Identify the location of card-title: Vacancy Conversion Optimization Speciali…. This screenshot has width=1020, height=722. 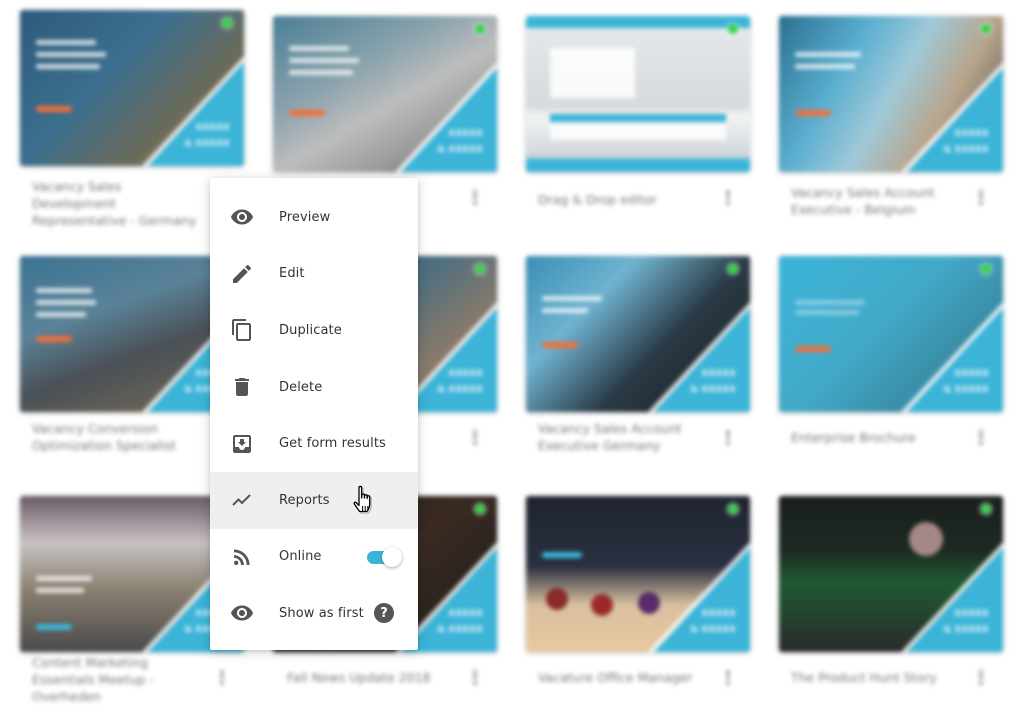
(104, 437).